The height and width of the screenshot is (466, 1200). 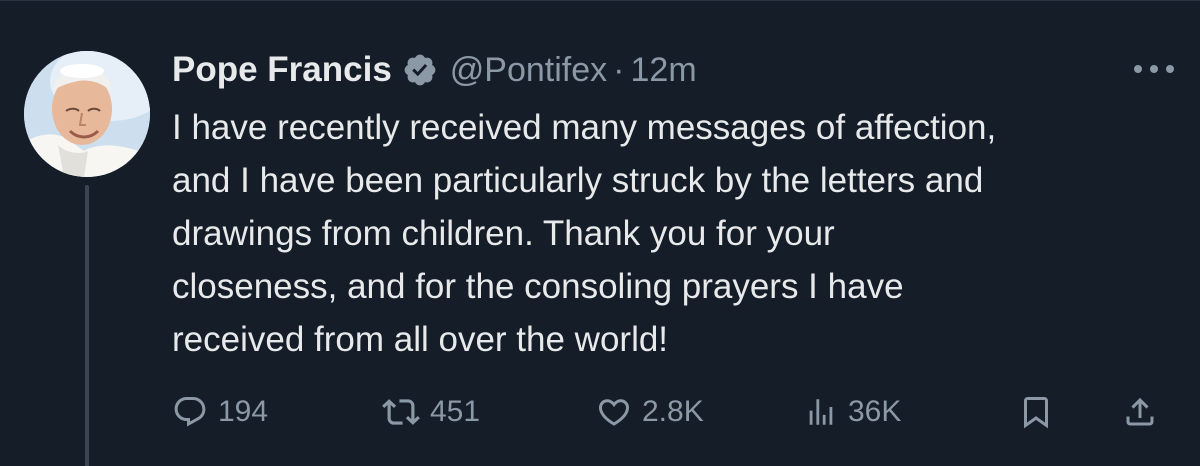 I want to click on views-button: 36K, so click(x=852, y=412).